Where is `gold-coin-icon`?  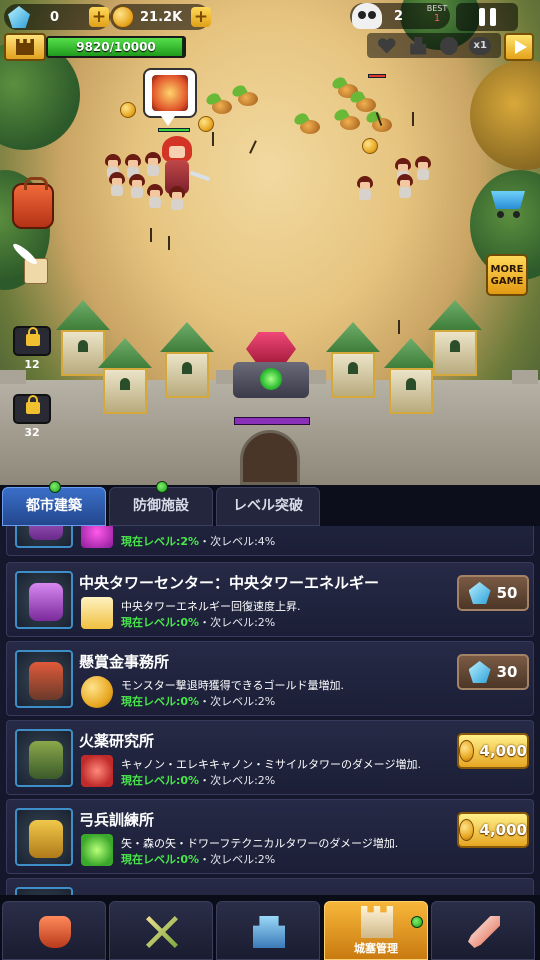 gold-coin-icon is located at coordinates (97, 692).